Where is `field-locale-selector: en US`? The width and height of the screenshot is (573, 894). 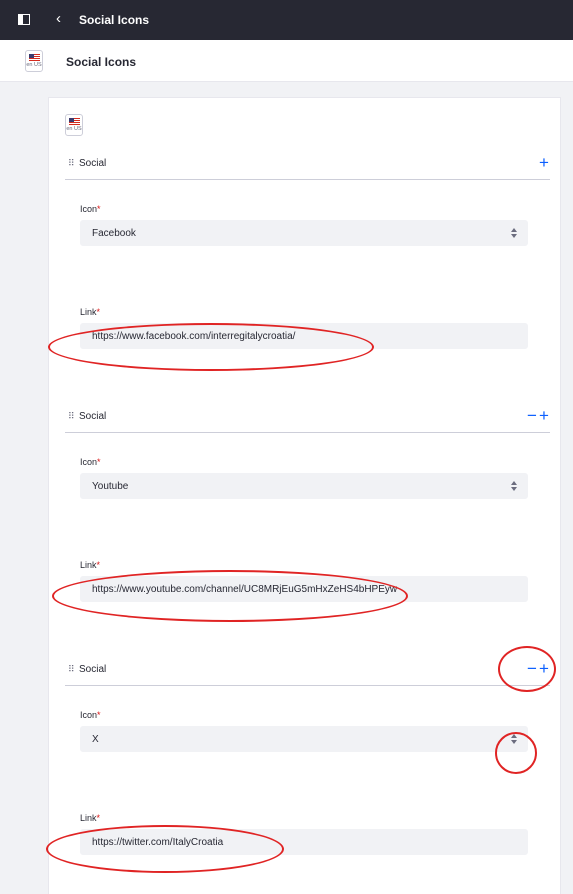 field-locale-selector: en US is located at coordinates (74, 125).